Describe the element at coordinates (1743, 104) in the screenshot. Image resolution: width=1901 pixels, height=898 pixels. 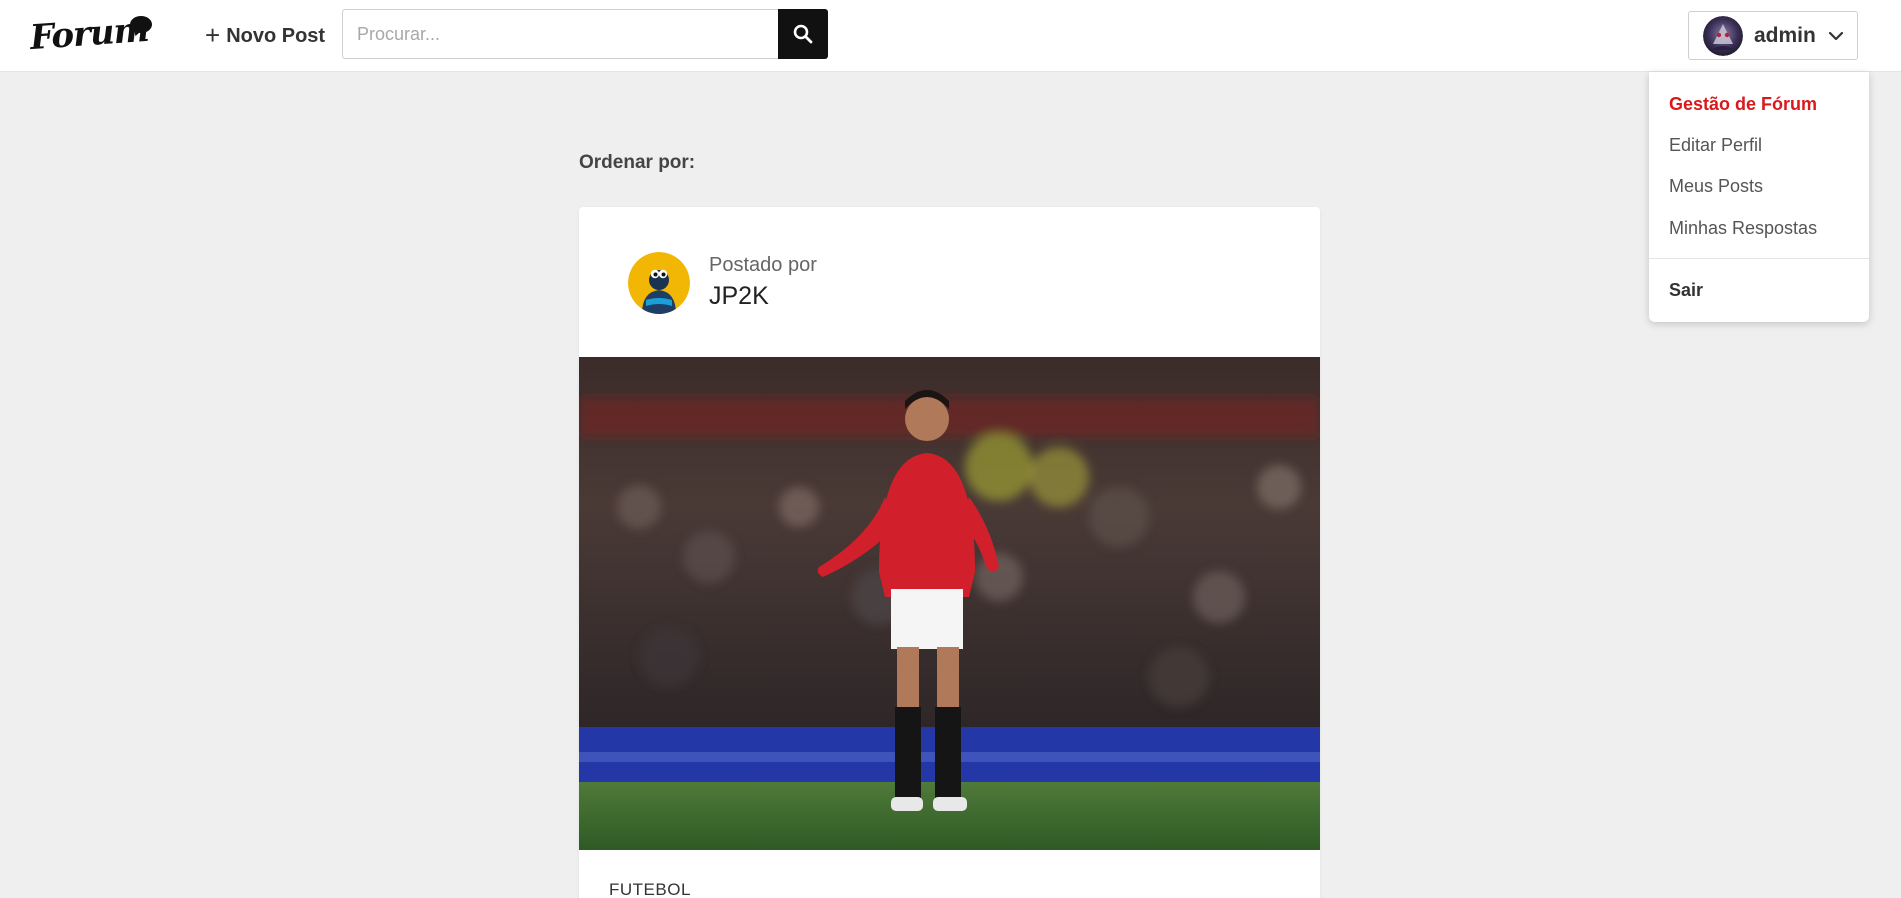
I see `menu-item-forum-management: Gestão de Fórum` at that location.